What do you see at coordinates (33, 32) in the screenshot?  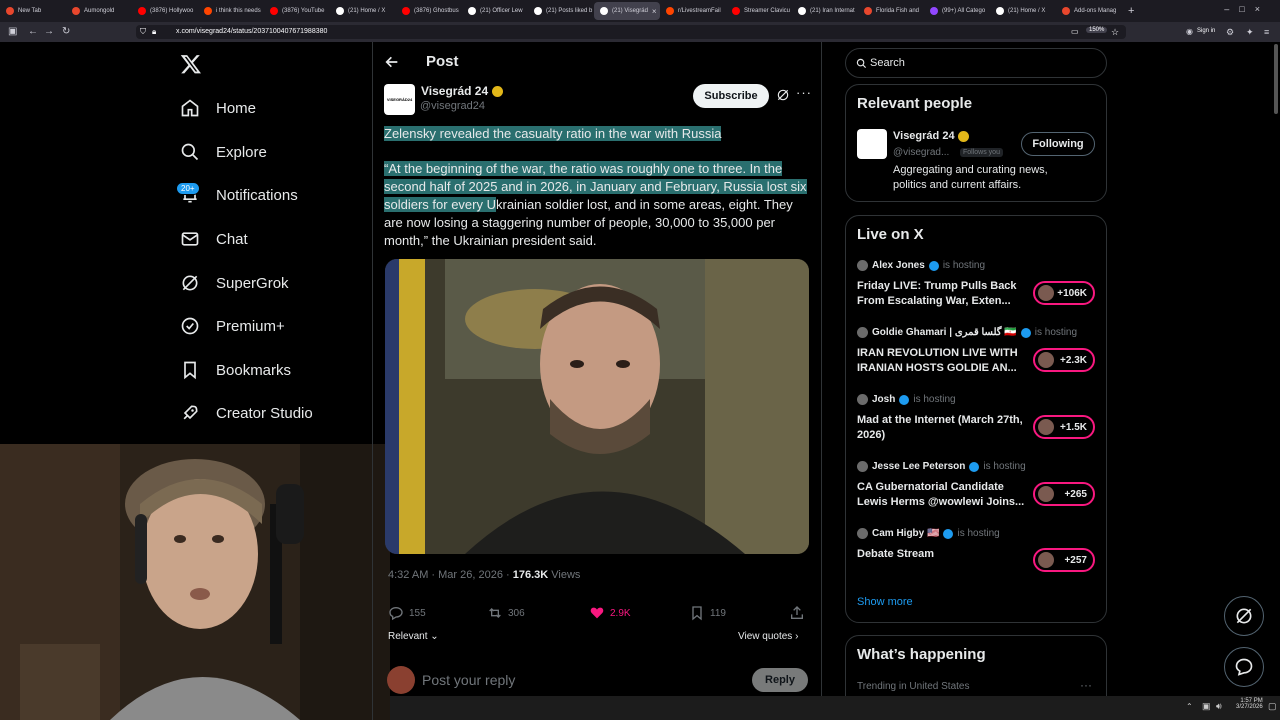 I see `back-icon: ←` at bounding box center [33, 32].